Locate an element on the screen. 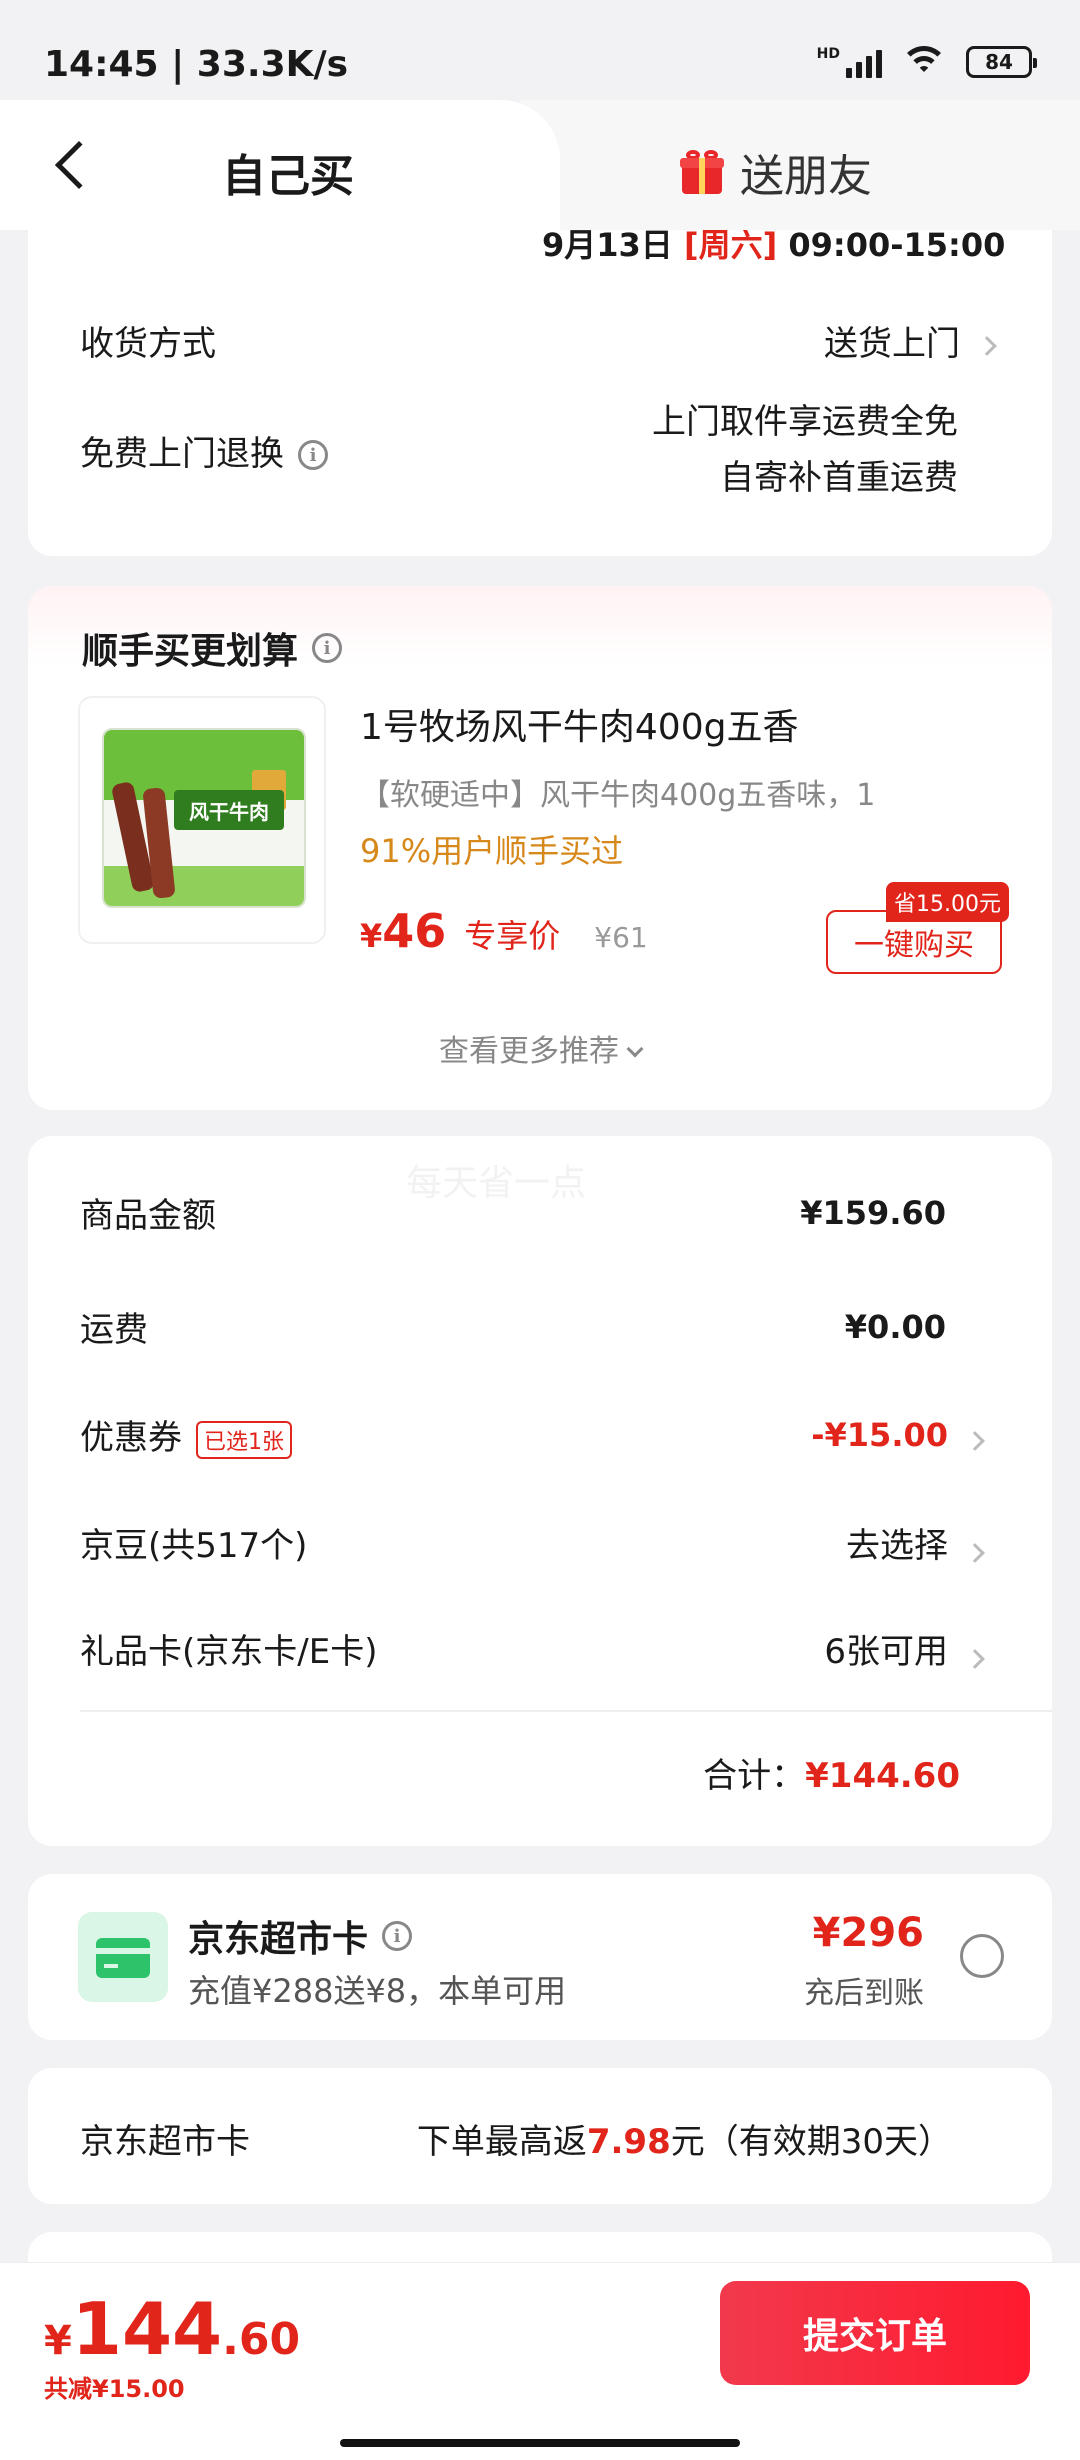 This screenshot has width=1080, height=2460. more-recommendations: 查看更多推荐 is located at coordinates (540, 1048).